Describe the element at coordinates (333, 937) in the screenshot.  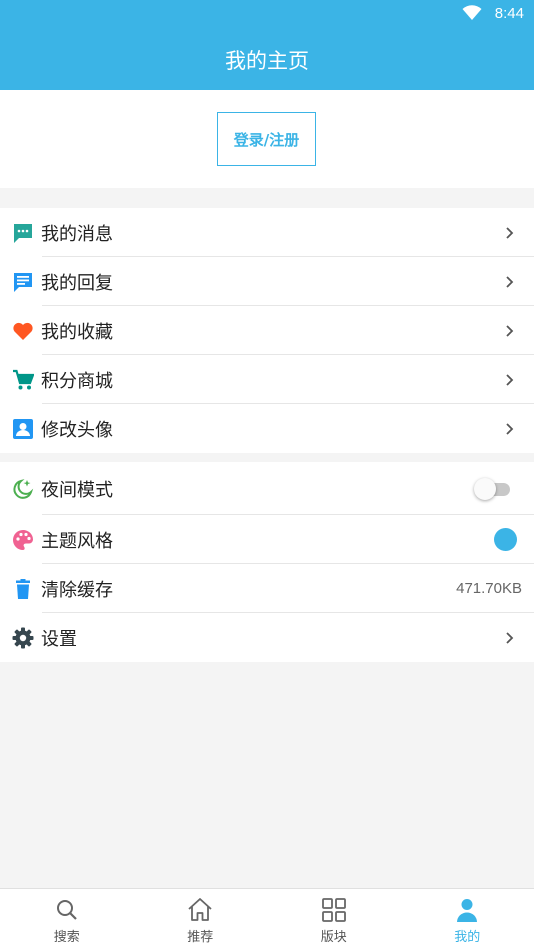
I see `nav-tab-label: 版块` at that location.